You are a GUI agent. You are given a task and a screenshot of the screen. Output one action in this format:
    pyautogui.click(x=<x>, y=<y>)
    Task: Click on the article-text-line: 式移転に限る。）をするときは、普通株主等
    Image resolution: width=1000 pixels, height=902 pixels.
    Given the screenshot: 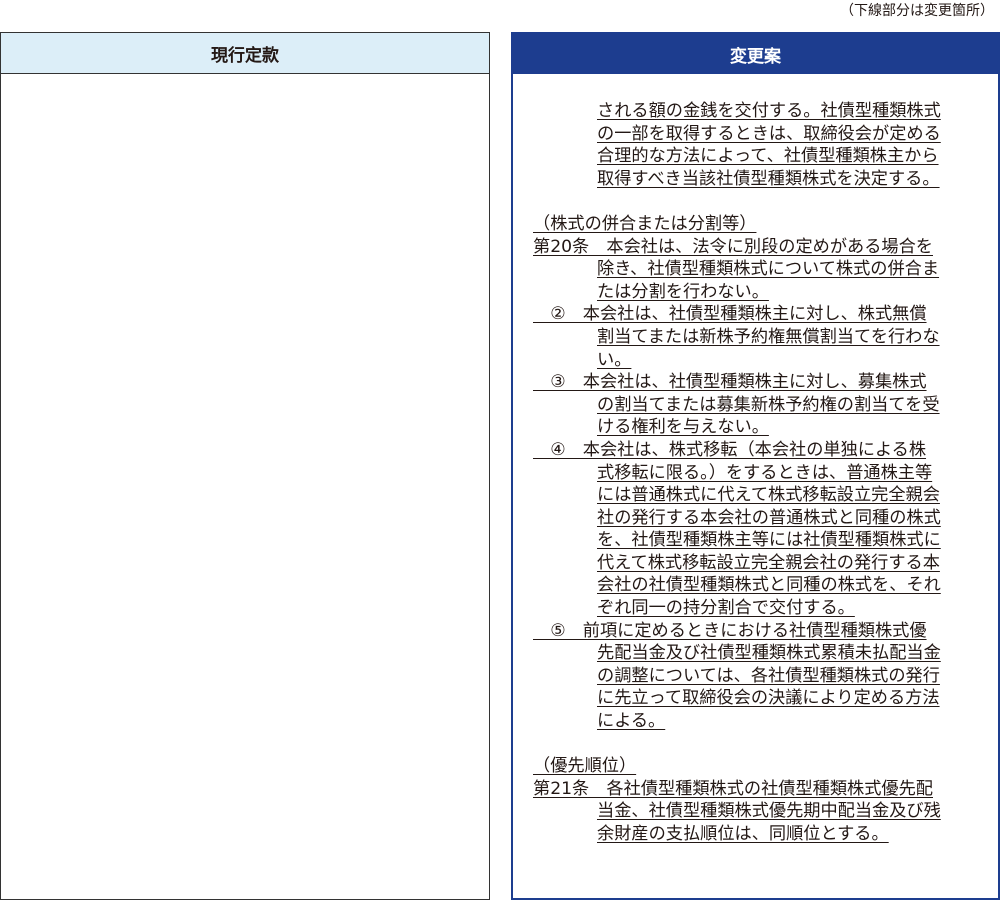 What is the action you would take?
    pyautogui.click(x=755, y=473)
    